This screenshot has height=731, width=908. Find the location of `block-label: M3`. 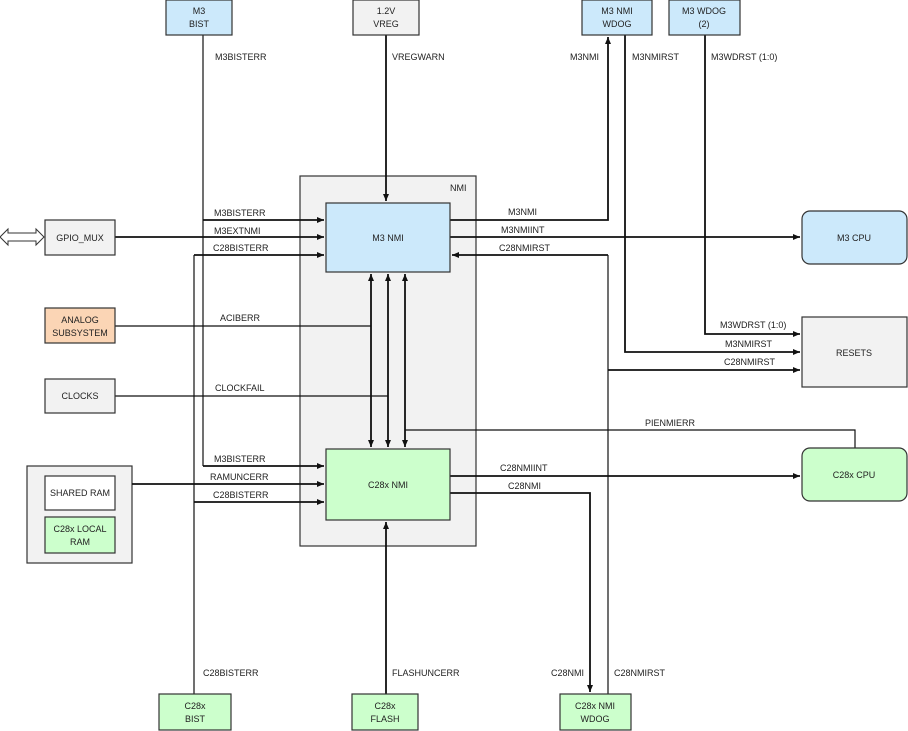

block-label: M3 is located at coordinates (199, 11).